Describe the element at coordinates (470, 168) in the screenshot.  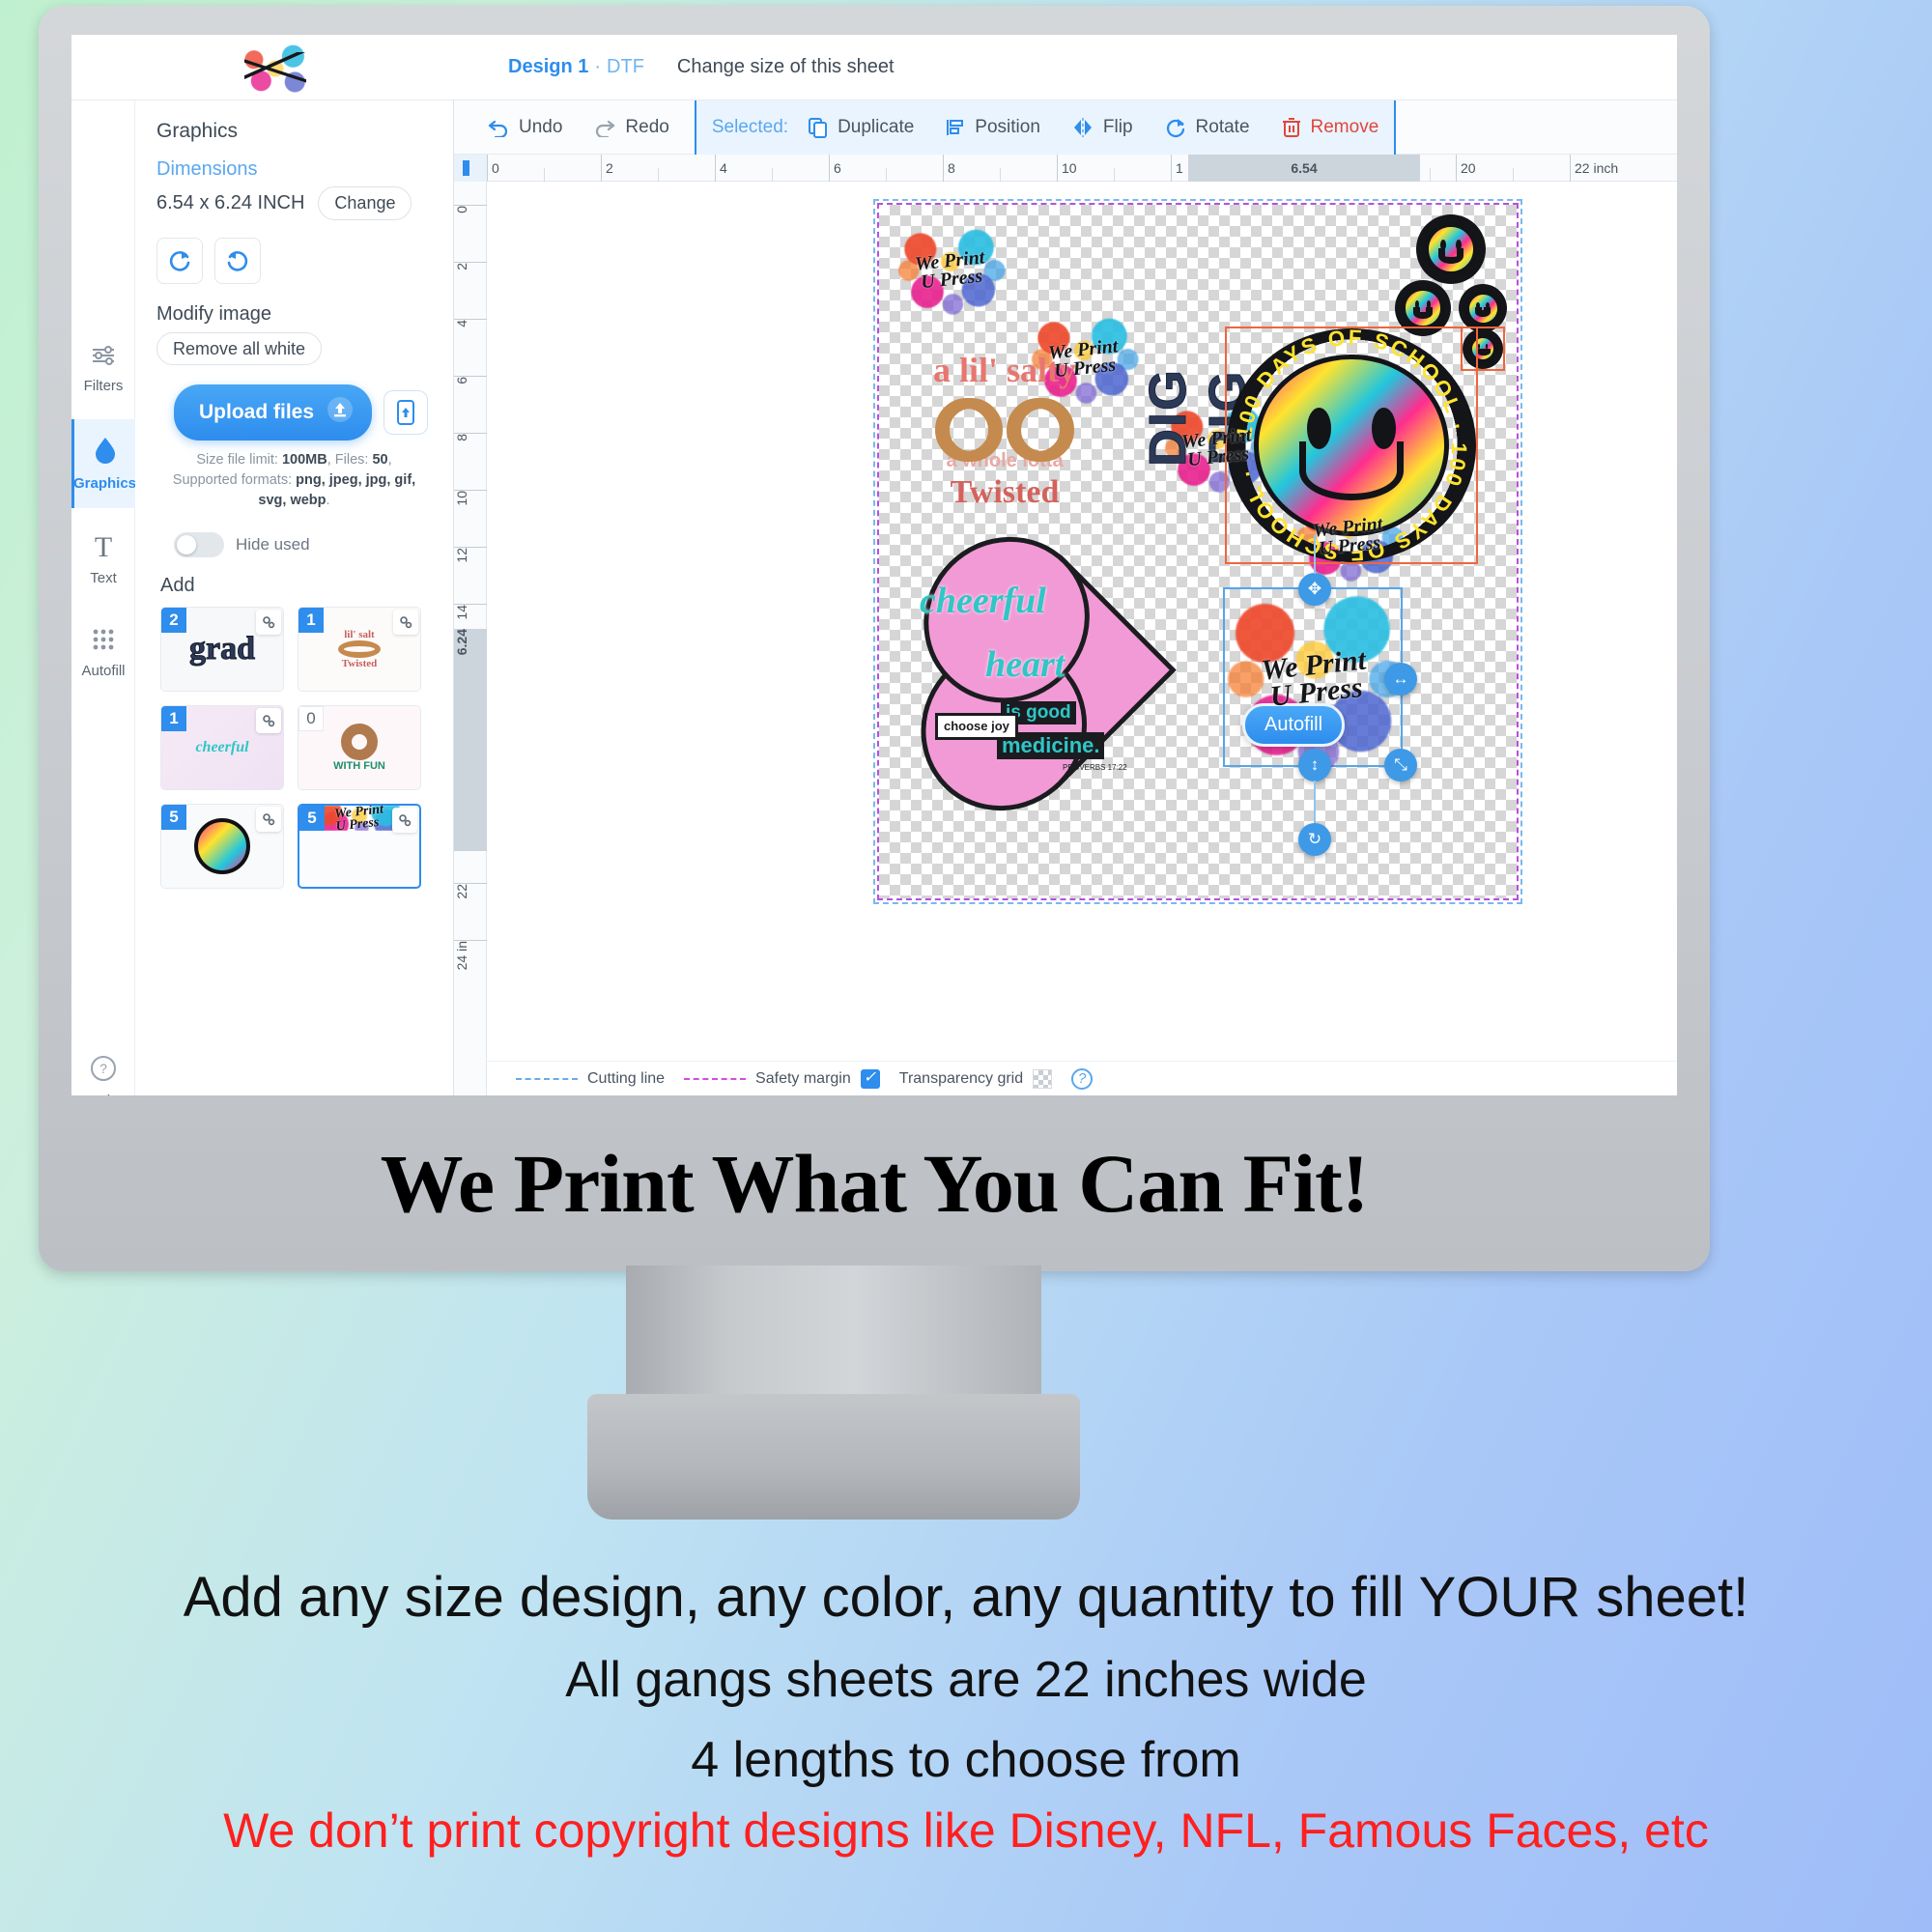
I see `ruler-corner` at that location.